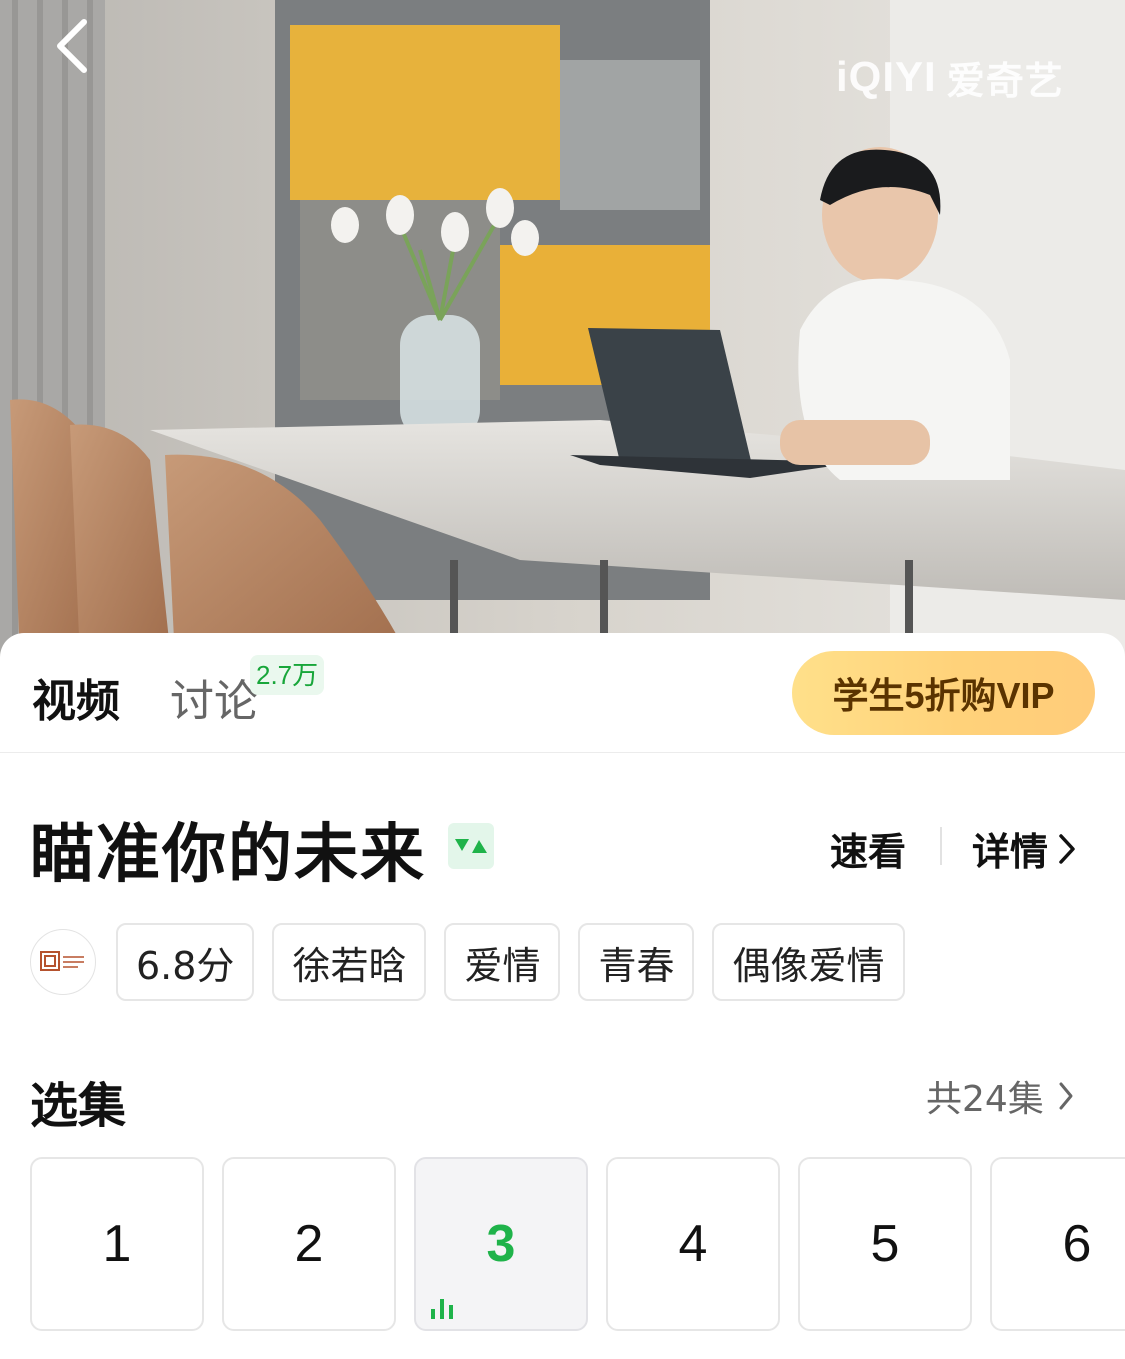 Image resolution: width=1125 pixels, height=1359 pixels. What do you see at coordinates (562, 1096) in the screenshot?
I see `episode-header: 选集 共24集` at bounding box center [562, 1096].